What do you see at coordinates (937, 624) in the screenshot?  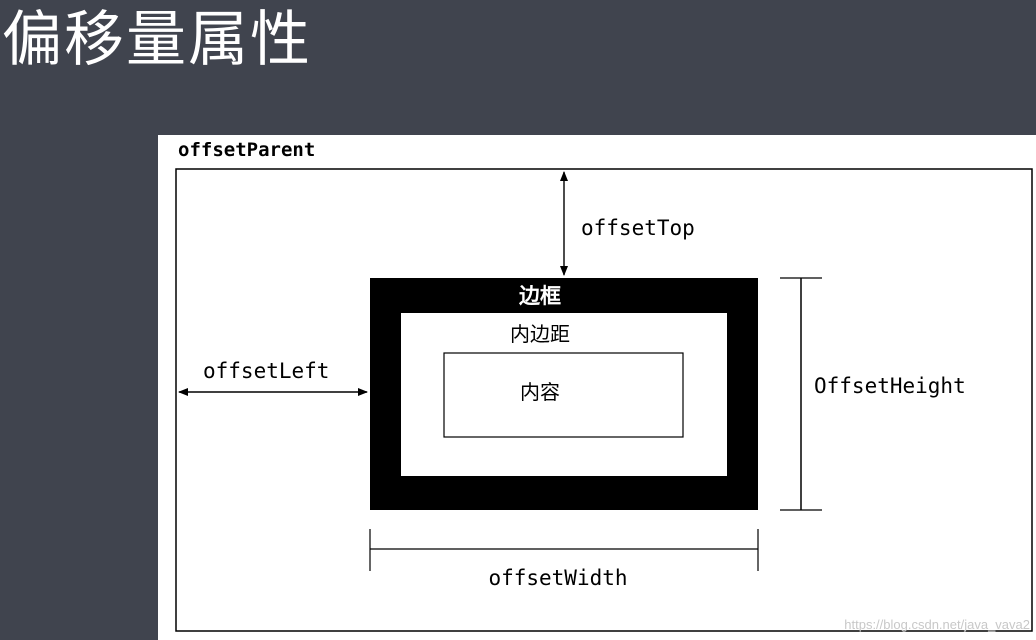 I see `watermark: https://blog.csdn.net/java_vava2` at bounding box center [937, 624].